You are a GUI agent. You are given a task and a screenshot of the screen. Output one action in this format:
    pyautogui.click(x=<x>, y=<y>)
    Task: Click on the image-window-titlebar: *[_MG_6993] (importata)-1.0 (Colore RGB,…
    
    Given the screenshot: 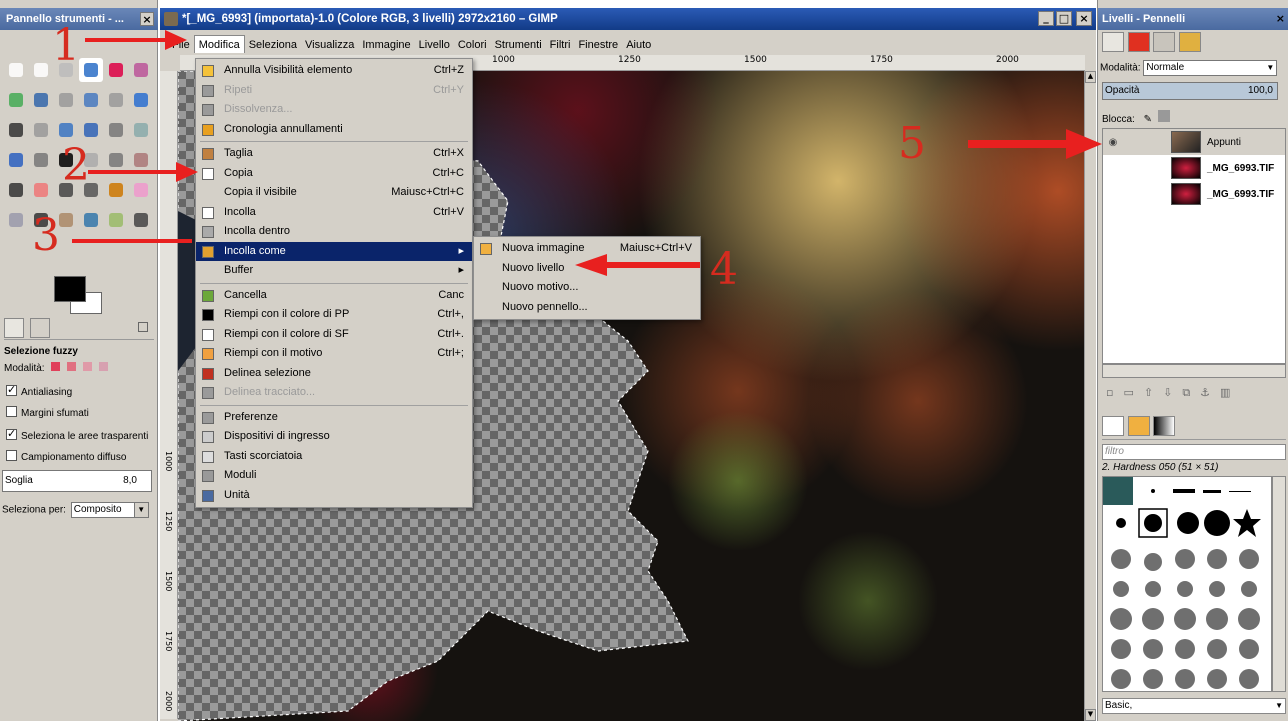 What is the action you would take?
    pyautogui.click(x=628, y=19)
    